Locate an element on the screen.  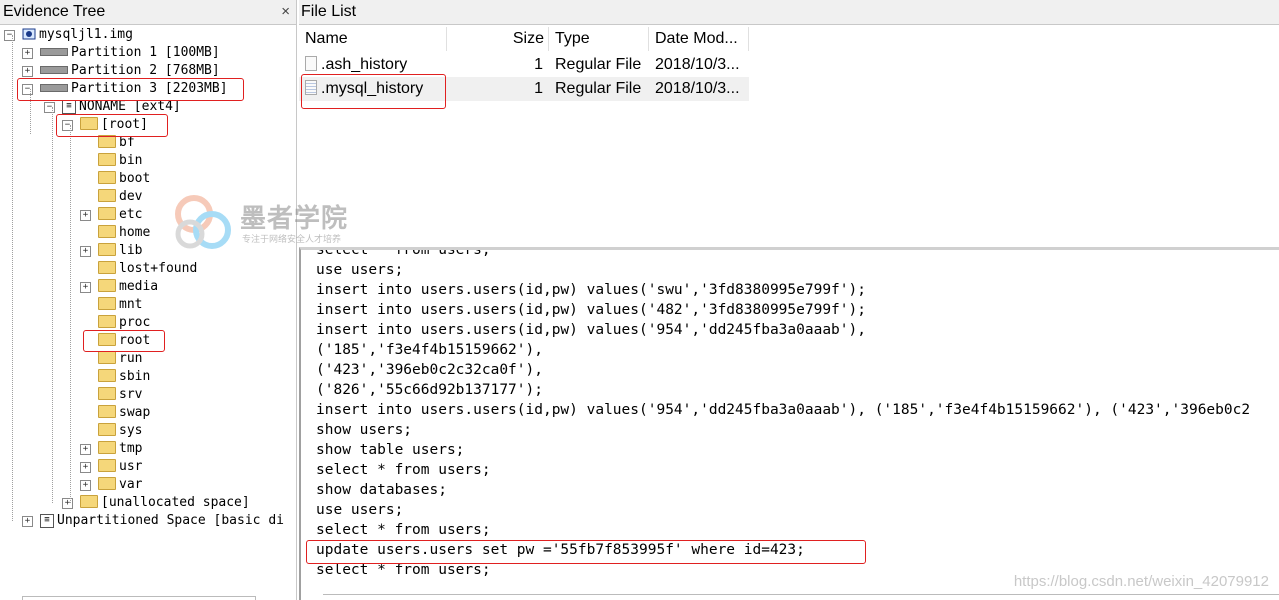
tree-item-folder-sbin: sbin is located at coordinates (124, 377).